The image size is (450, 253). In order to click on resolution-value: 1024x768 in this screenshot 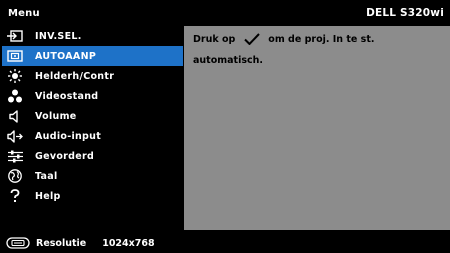, I will do `click(128, 243)`.